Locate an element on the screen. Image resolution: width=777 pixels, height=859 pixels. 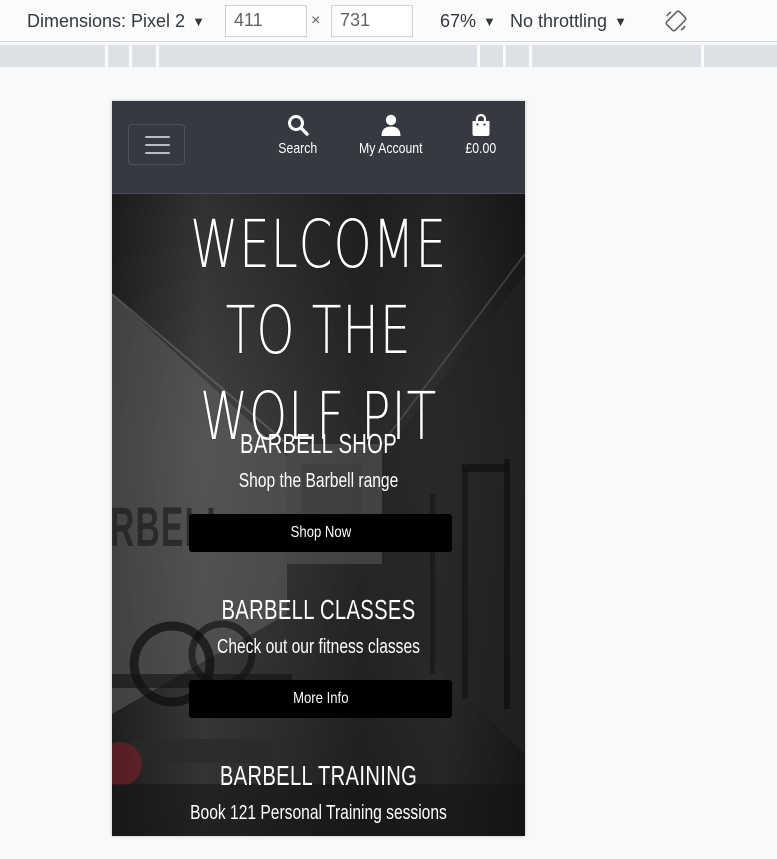
shop-block: BARBELL SHOP Shop the Barbell range is located at coordinates (318, 460).